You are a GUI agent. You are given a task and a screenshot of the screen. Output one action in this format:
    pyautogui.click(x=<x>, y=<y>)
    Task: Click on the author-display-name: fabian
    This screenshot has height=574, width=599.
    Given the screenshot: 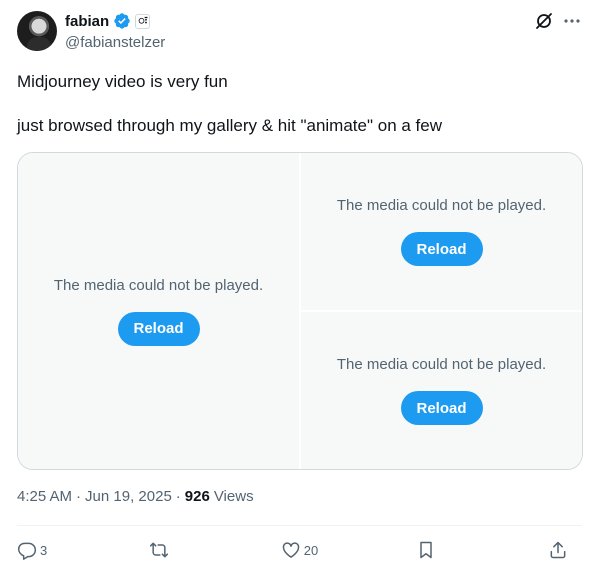 What is the action you would take?
    pyautogui.click(x=87, y=21)
    